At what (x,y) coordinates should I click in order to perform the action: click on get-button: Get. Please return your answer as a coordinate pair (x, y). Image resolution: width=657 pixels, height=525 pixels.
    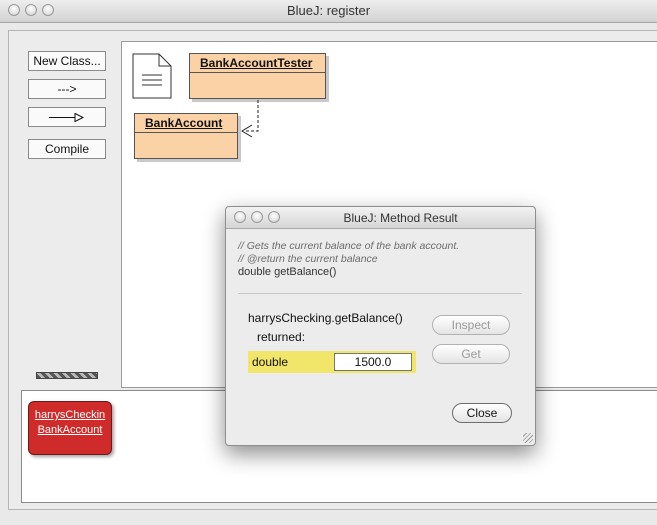
    Looking at the image, I should click on (471, 354).